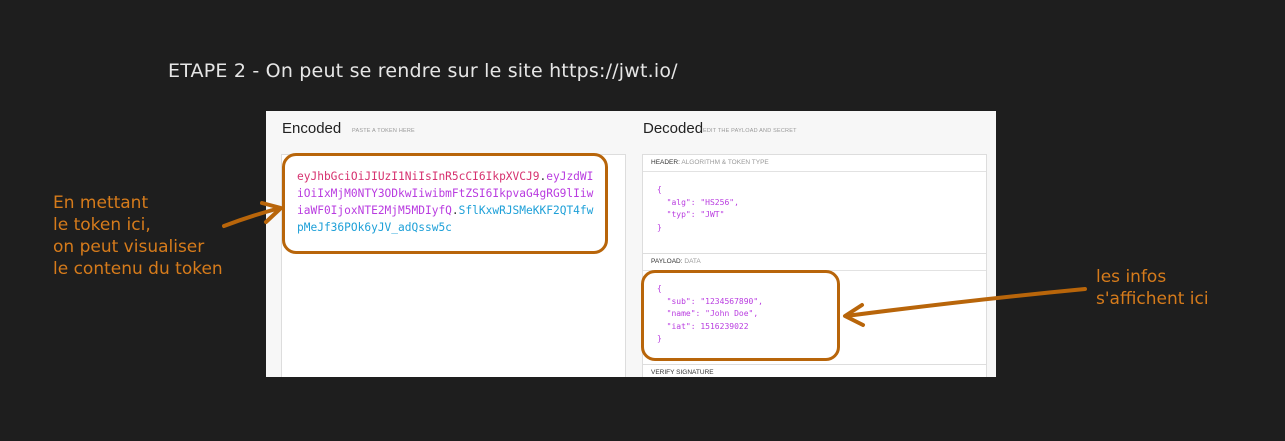 This screenshot has width=1285, height=441. I want to click on left-arrow-icon, so click(252, 214).